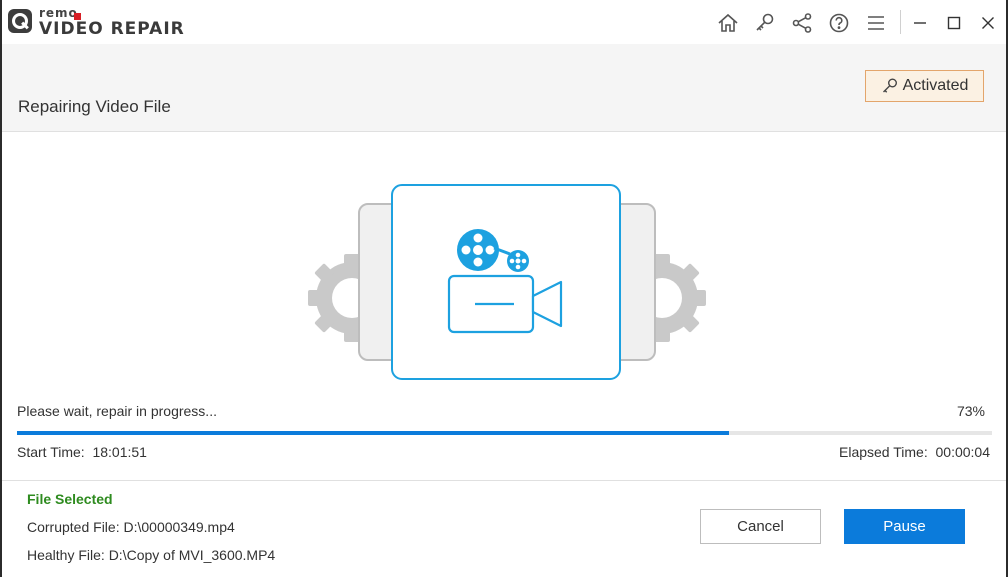  Describe the element at coordinates (970, 411) in the screenshot. I see `progress-percent: 73%` at that location.